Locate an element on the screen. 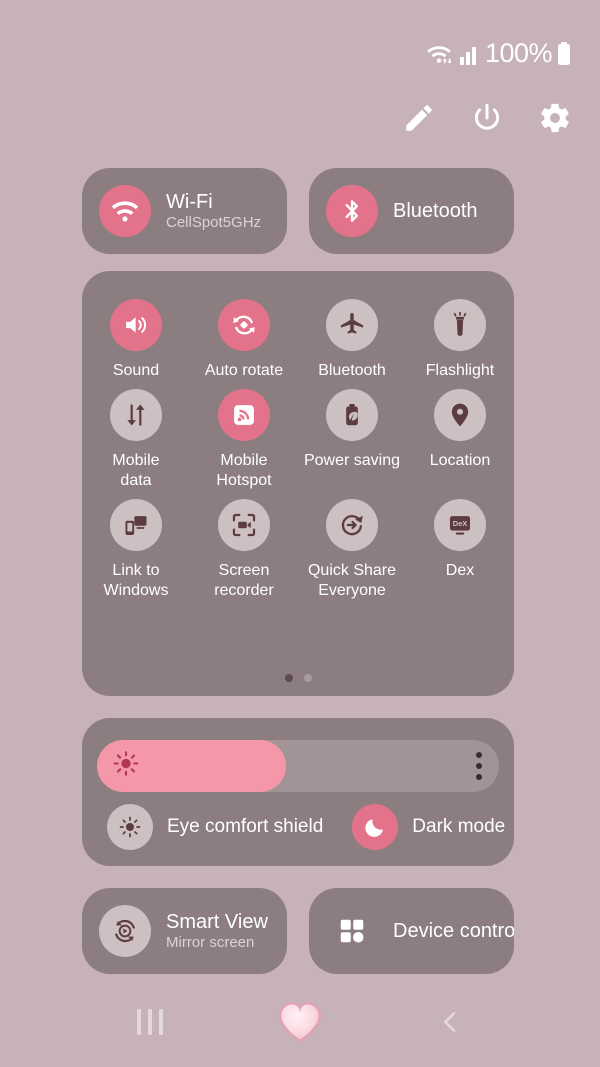 This screenshot has height=1067, width=600. back-chevron-icon is located at coordinates (450, 1022).